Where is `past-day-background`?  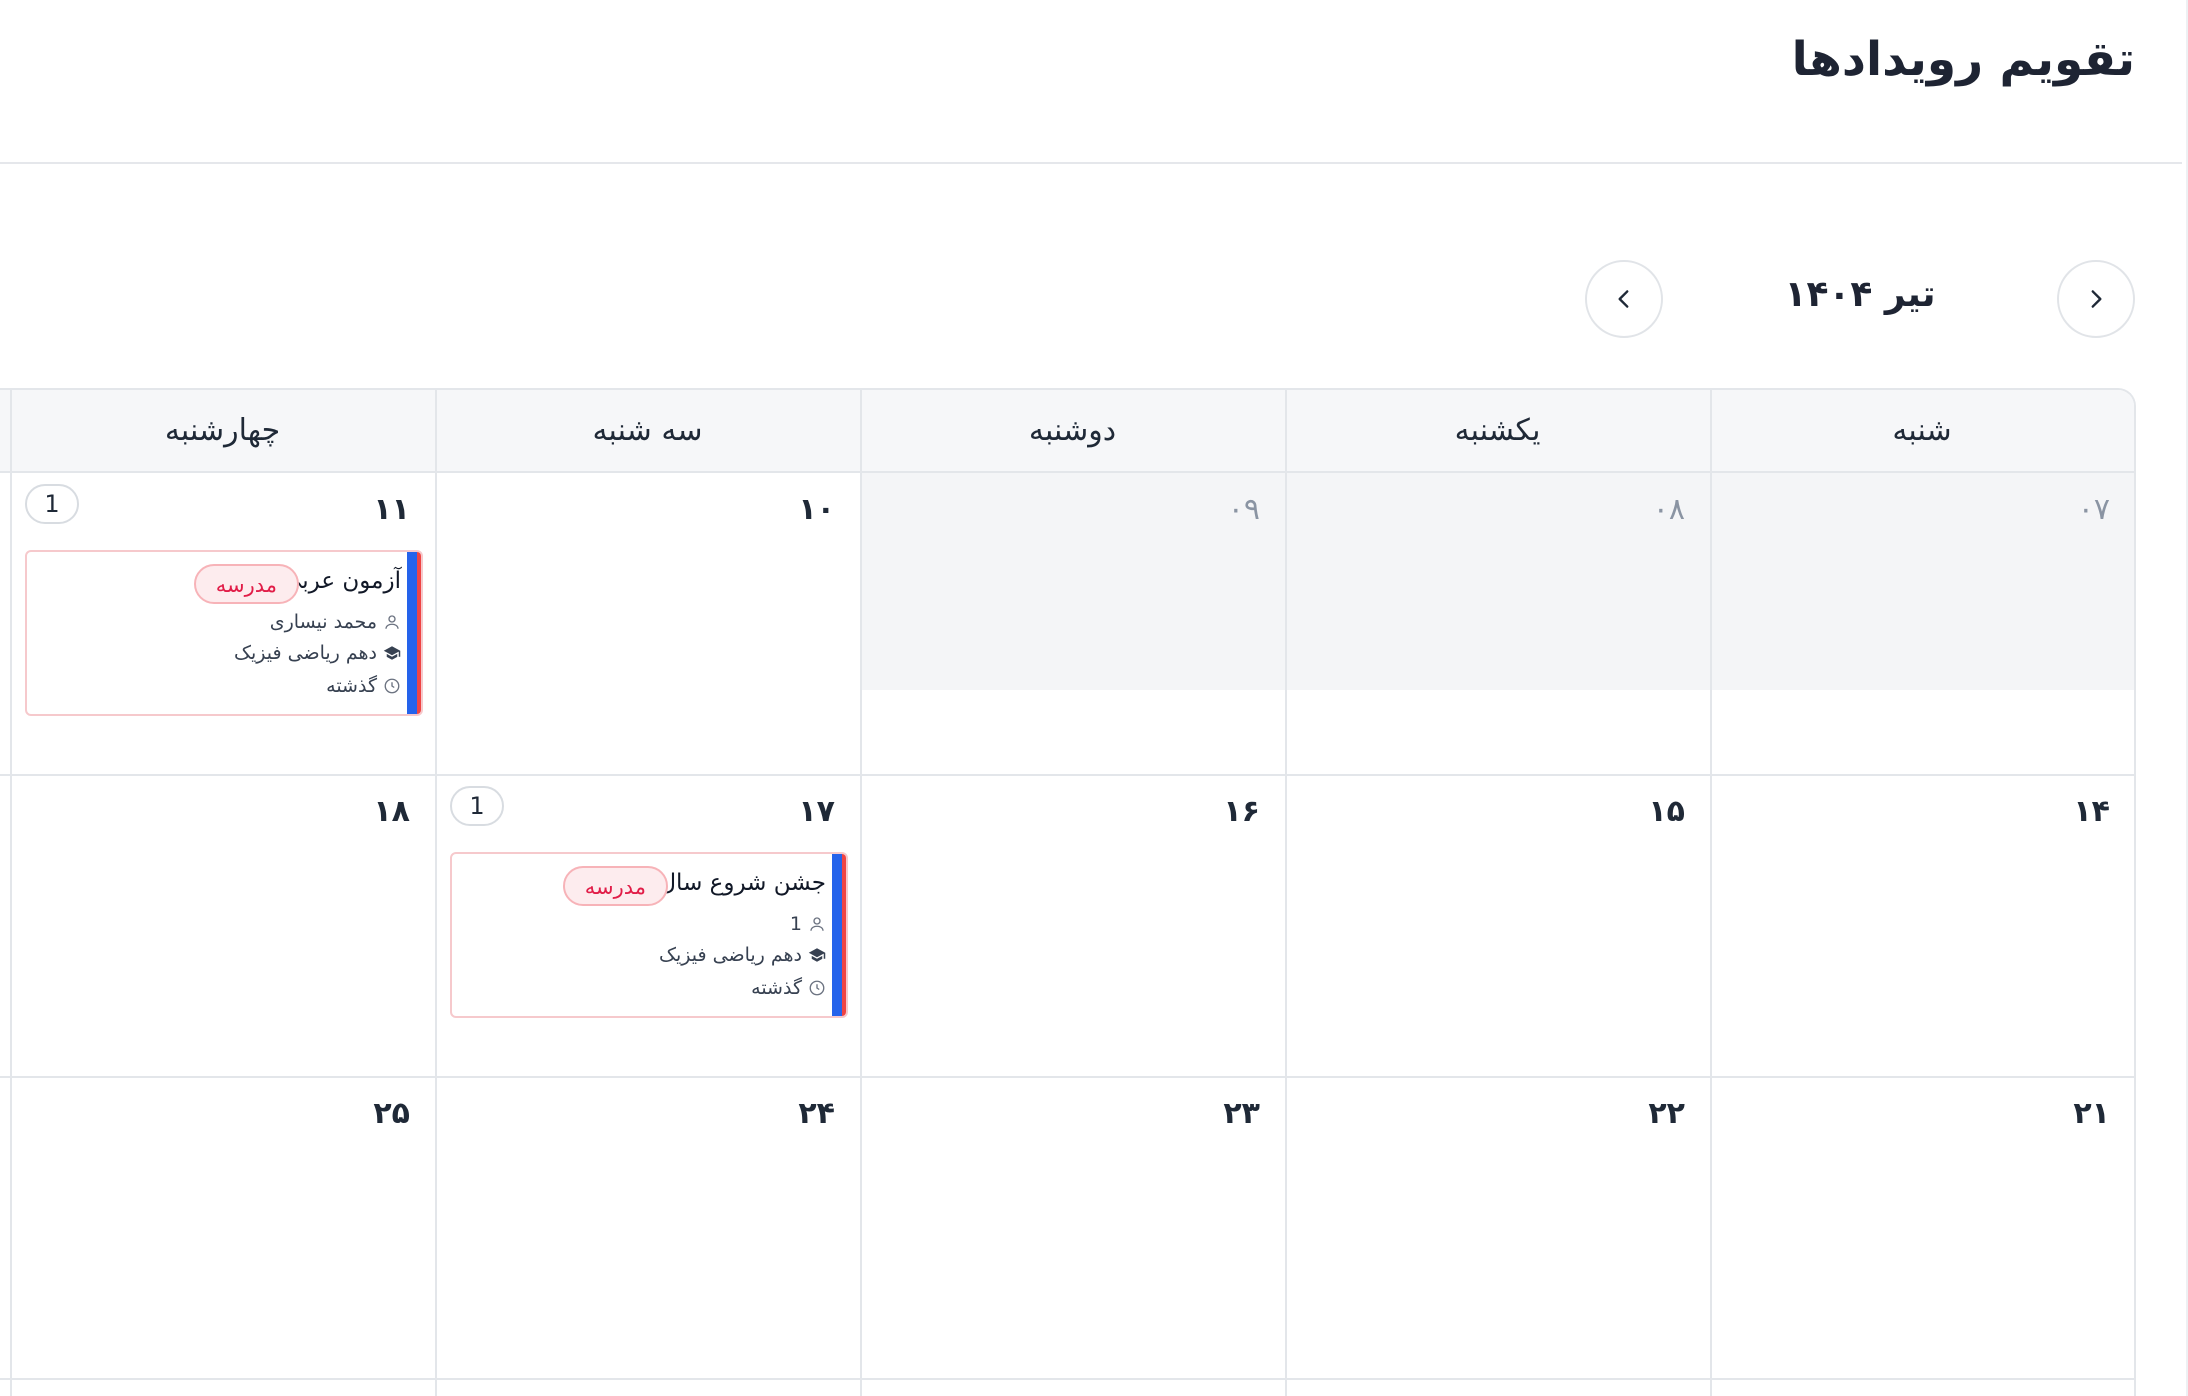
past-day-background is located at coordinates (1497, 581).